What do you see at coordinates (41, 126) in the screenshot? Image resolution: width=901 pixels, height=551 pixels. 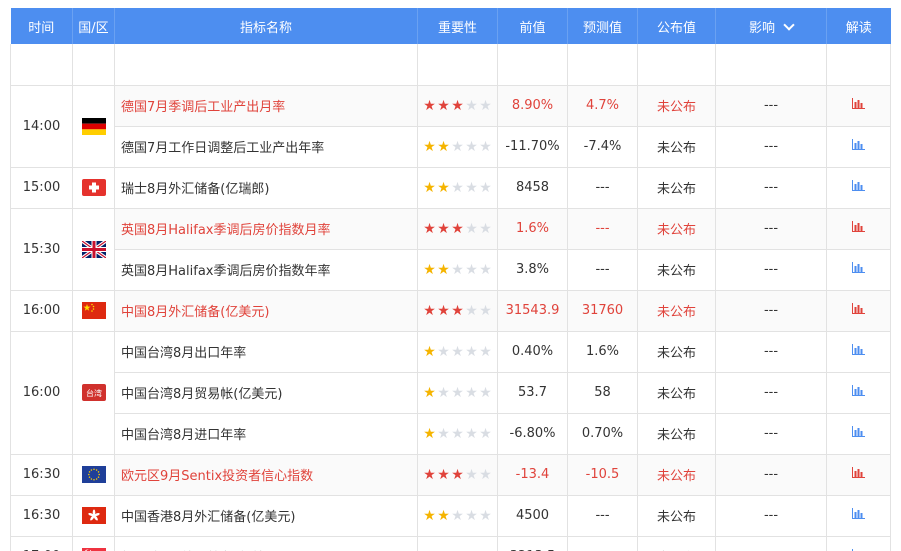 I see `event-time: 14:00` at bounding box center [41, 126].